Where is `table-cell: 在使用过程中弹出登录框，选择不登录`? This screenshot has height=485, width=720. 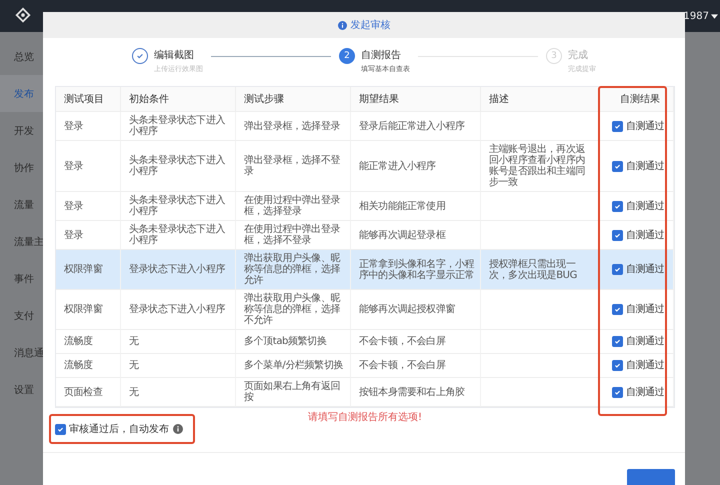
table-cell: 在使用过程中弹出登录框，选择不登录 is located at coordinates (293, 235).